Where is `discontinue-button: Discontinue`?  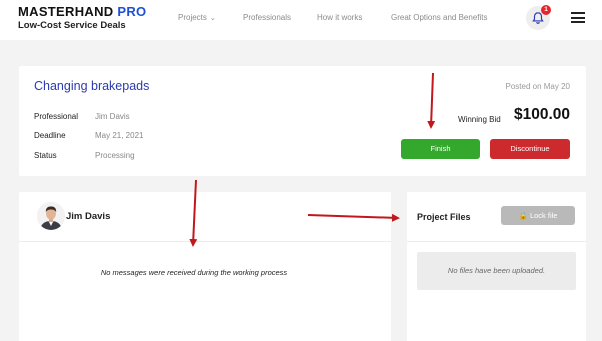
discontinue-button: Discontinue is located at coordinates (530, 149).